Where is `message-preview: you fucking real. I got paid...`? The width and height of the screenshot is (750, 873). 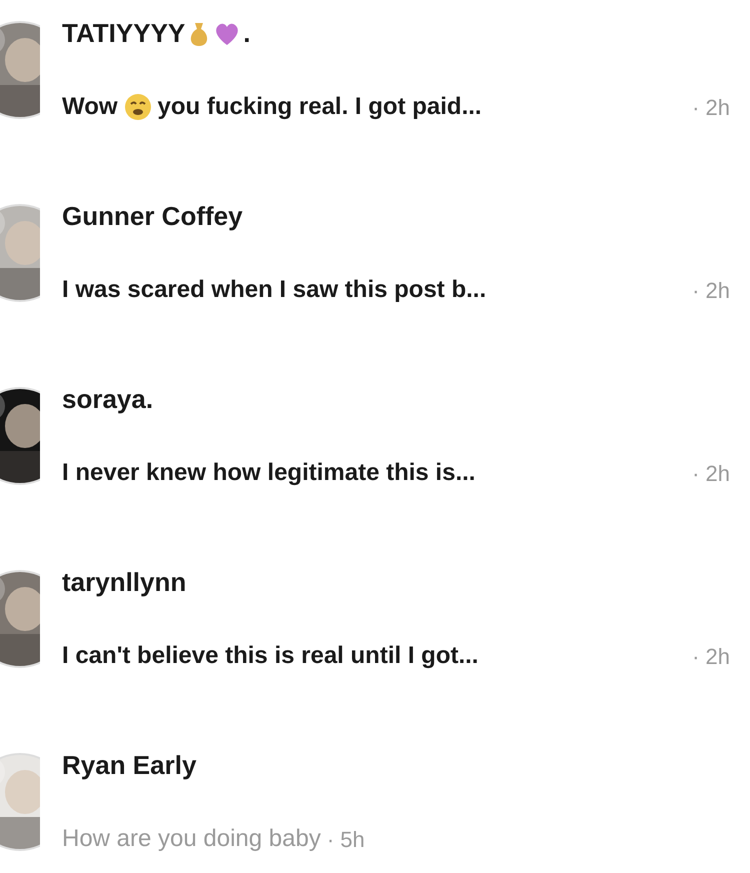 message-preview: you fucking real. I got paid... is located at coordinates (320, 107).